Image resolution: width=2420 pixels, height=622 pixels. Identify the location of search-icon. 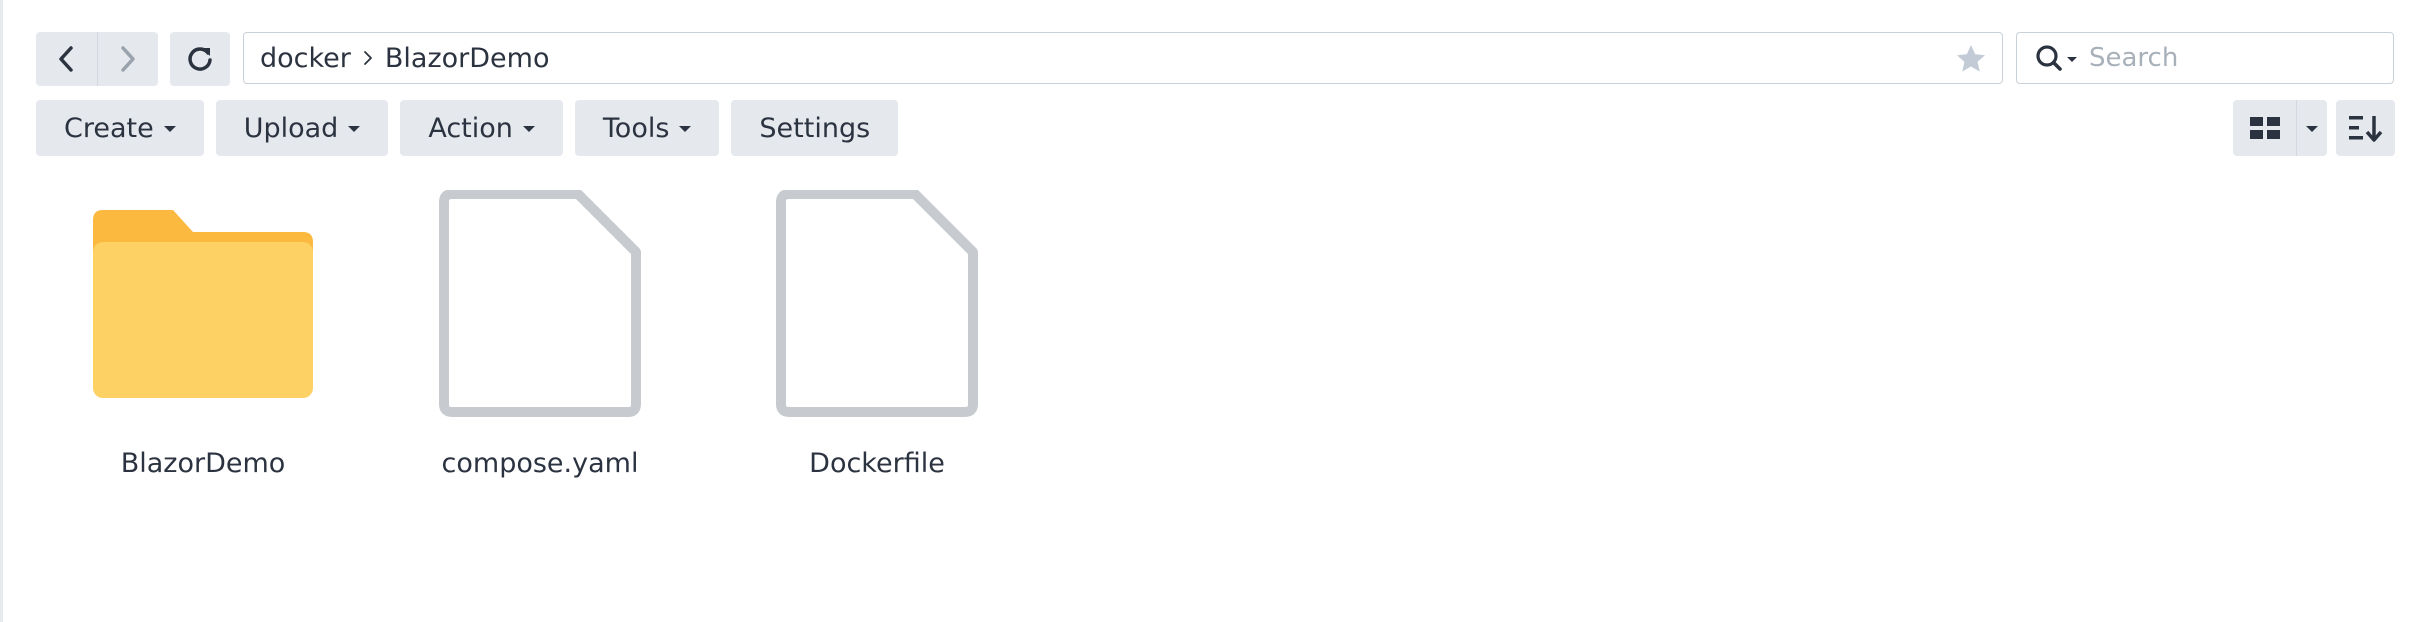
(2049, 58).